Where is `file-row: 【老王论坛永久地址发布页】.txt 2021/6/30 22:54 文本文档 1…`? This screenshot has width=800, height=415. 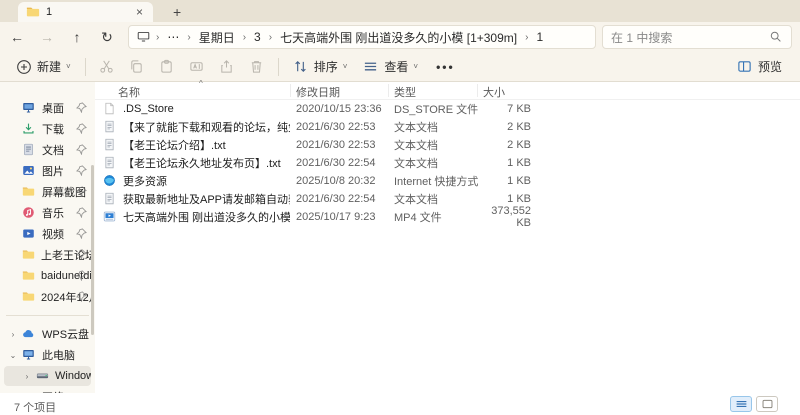 file-row: 【老王论坛永久地址发布页】.txt 2021/6/30 22:54 文本文档 1… is located at coordinates (447, 163).